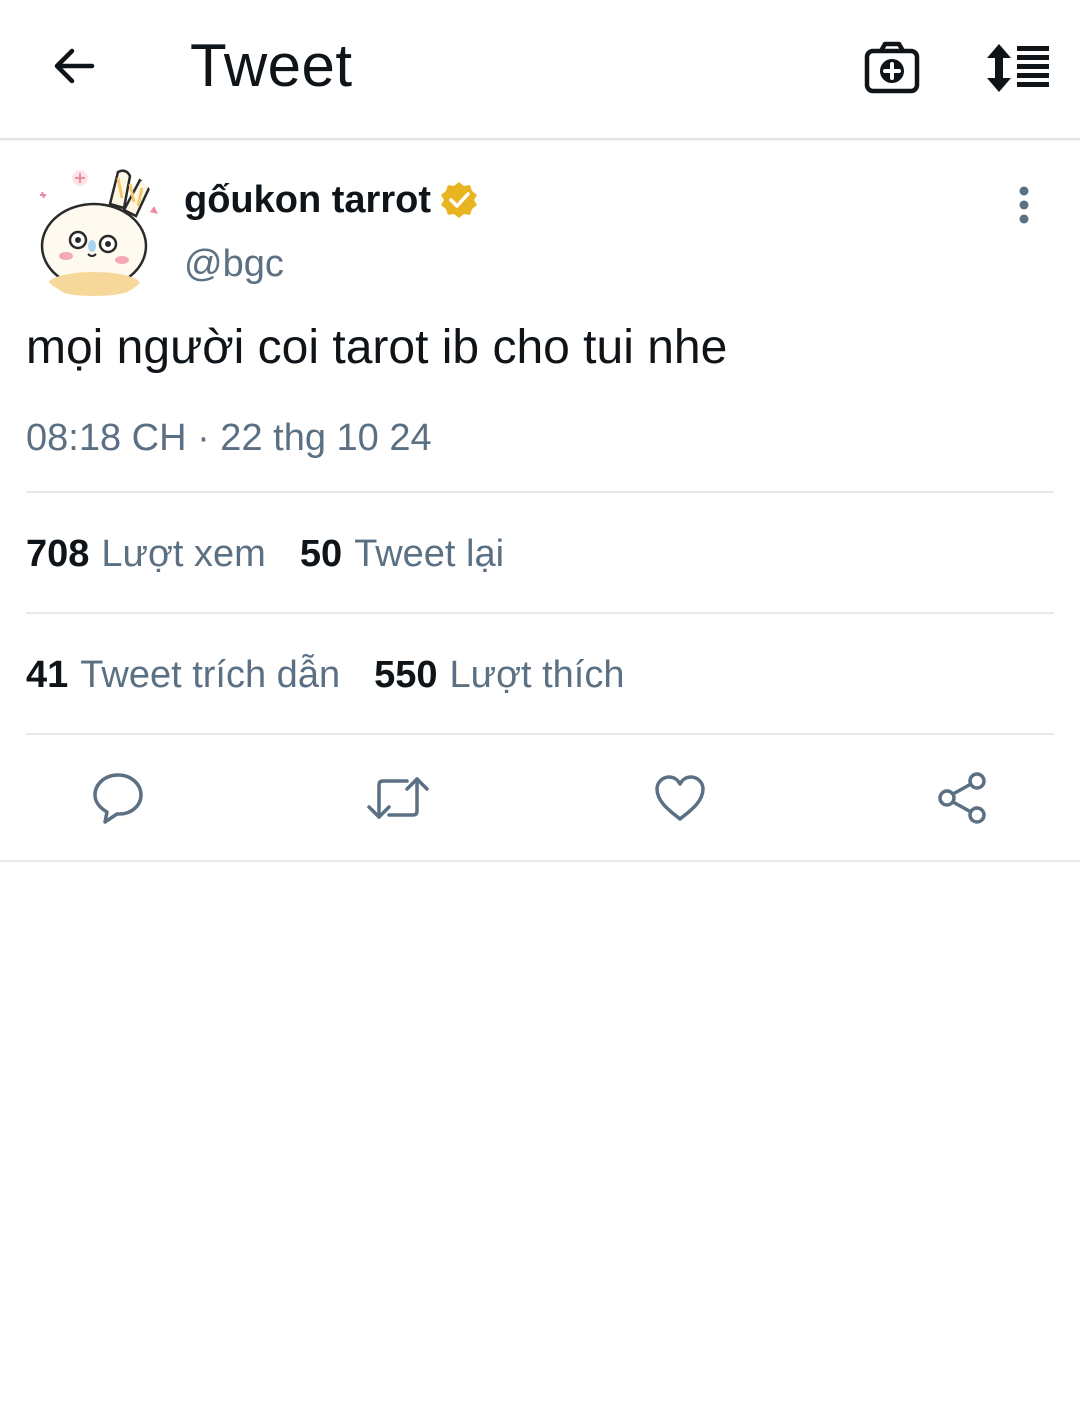  Describe the element at coordinates (537, 675) in the screenshot. I see `likes-label: Lượt thích` at that location.